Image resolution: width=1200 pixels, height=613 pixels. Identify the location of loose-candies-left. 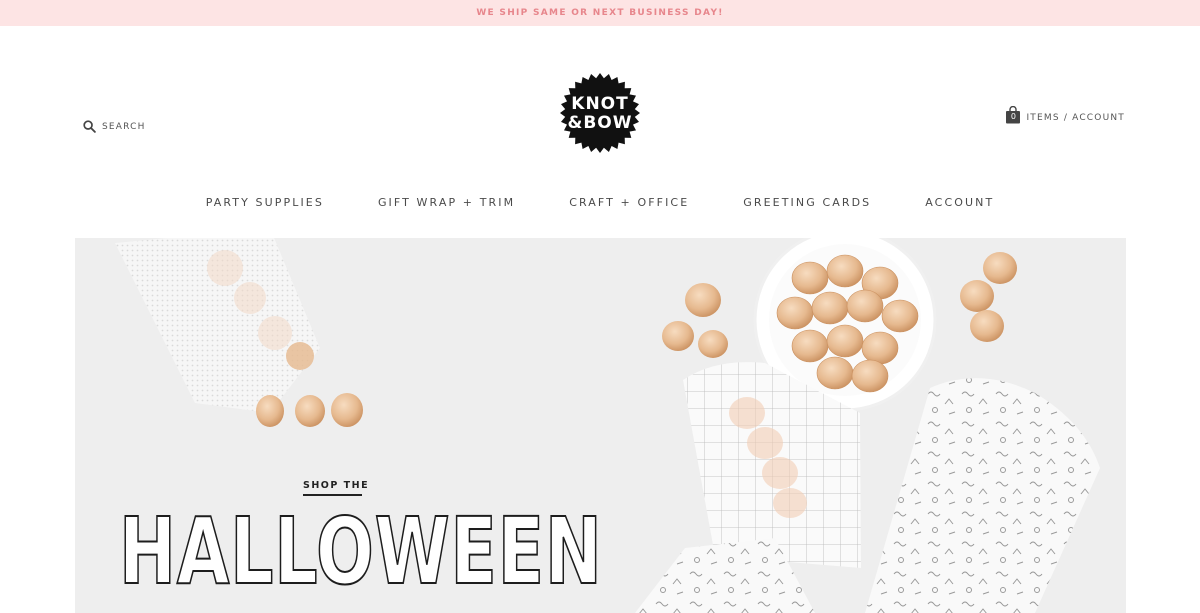
(309, 410).